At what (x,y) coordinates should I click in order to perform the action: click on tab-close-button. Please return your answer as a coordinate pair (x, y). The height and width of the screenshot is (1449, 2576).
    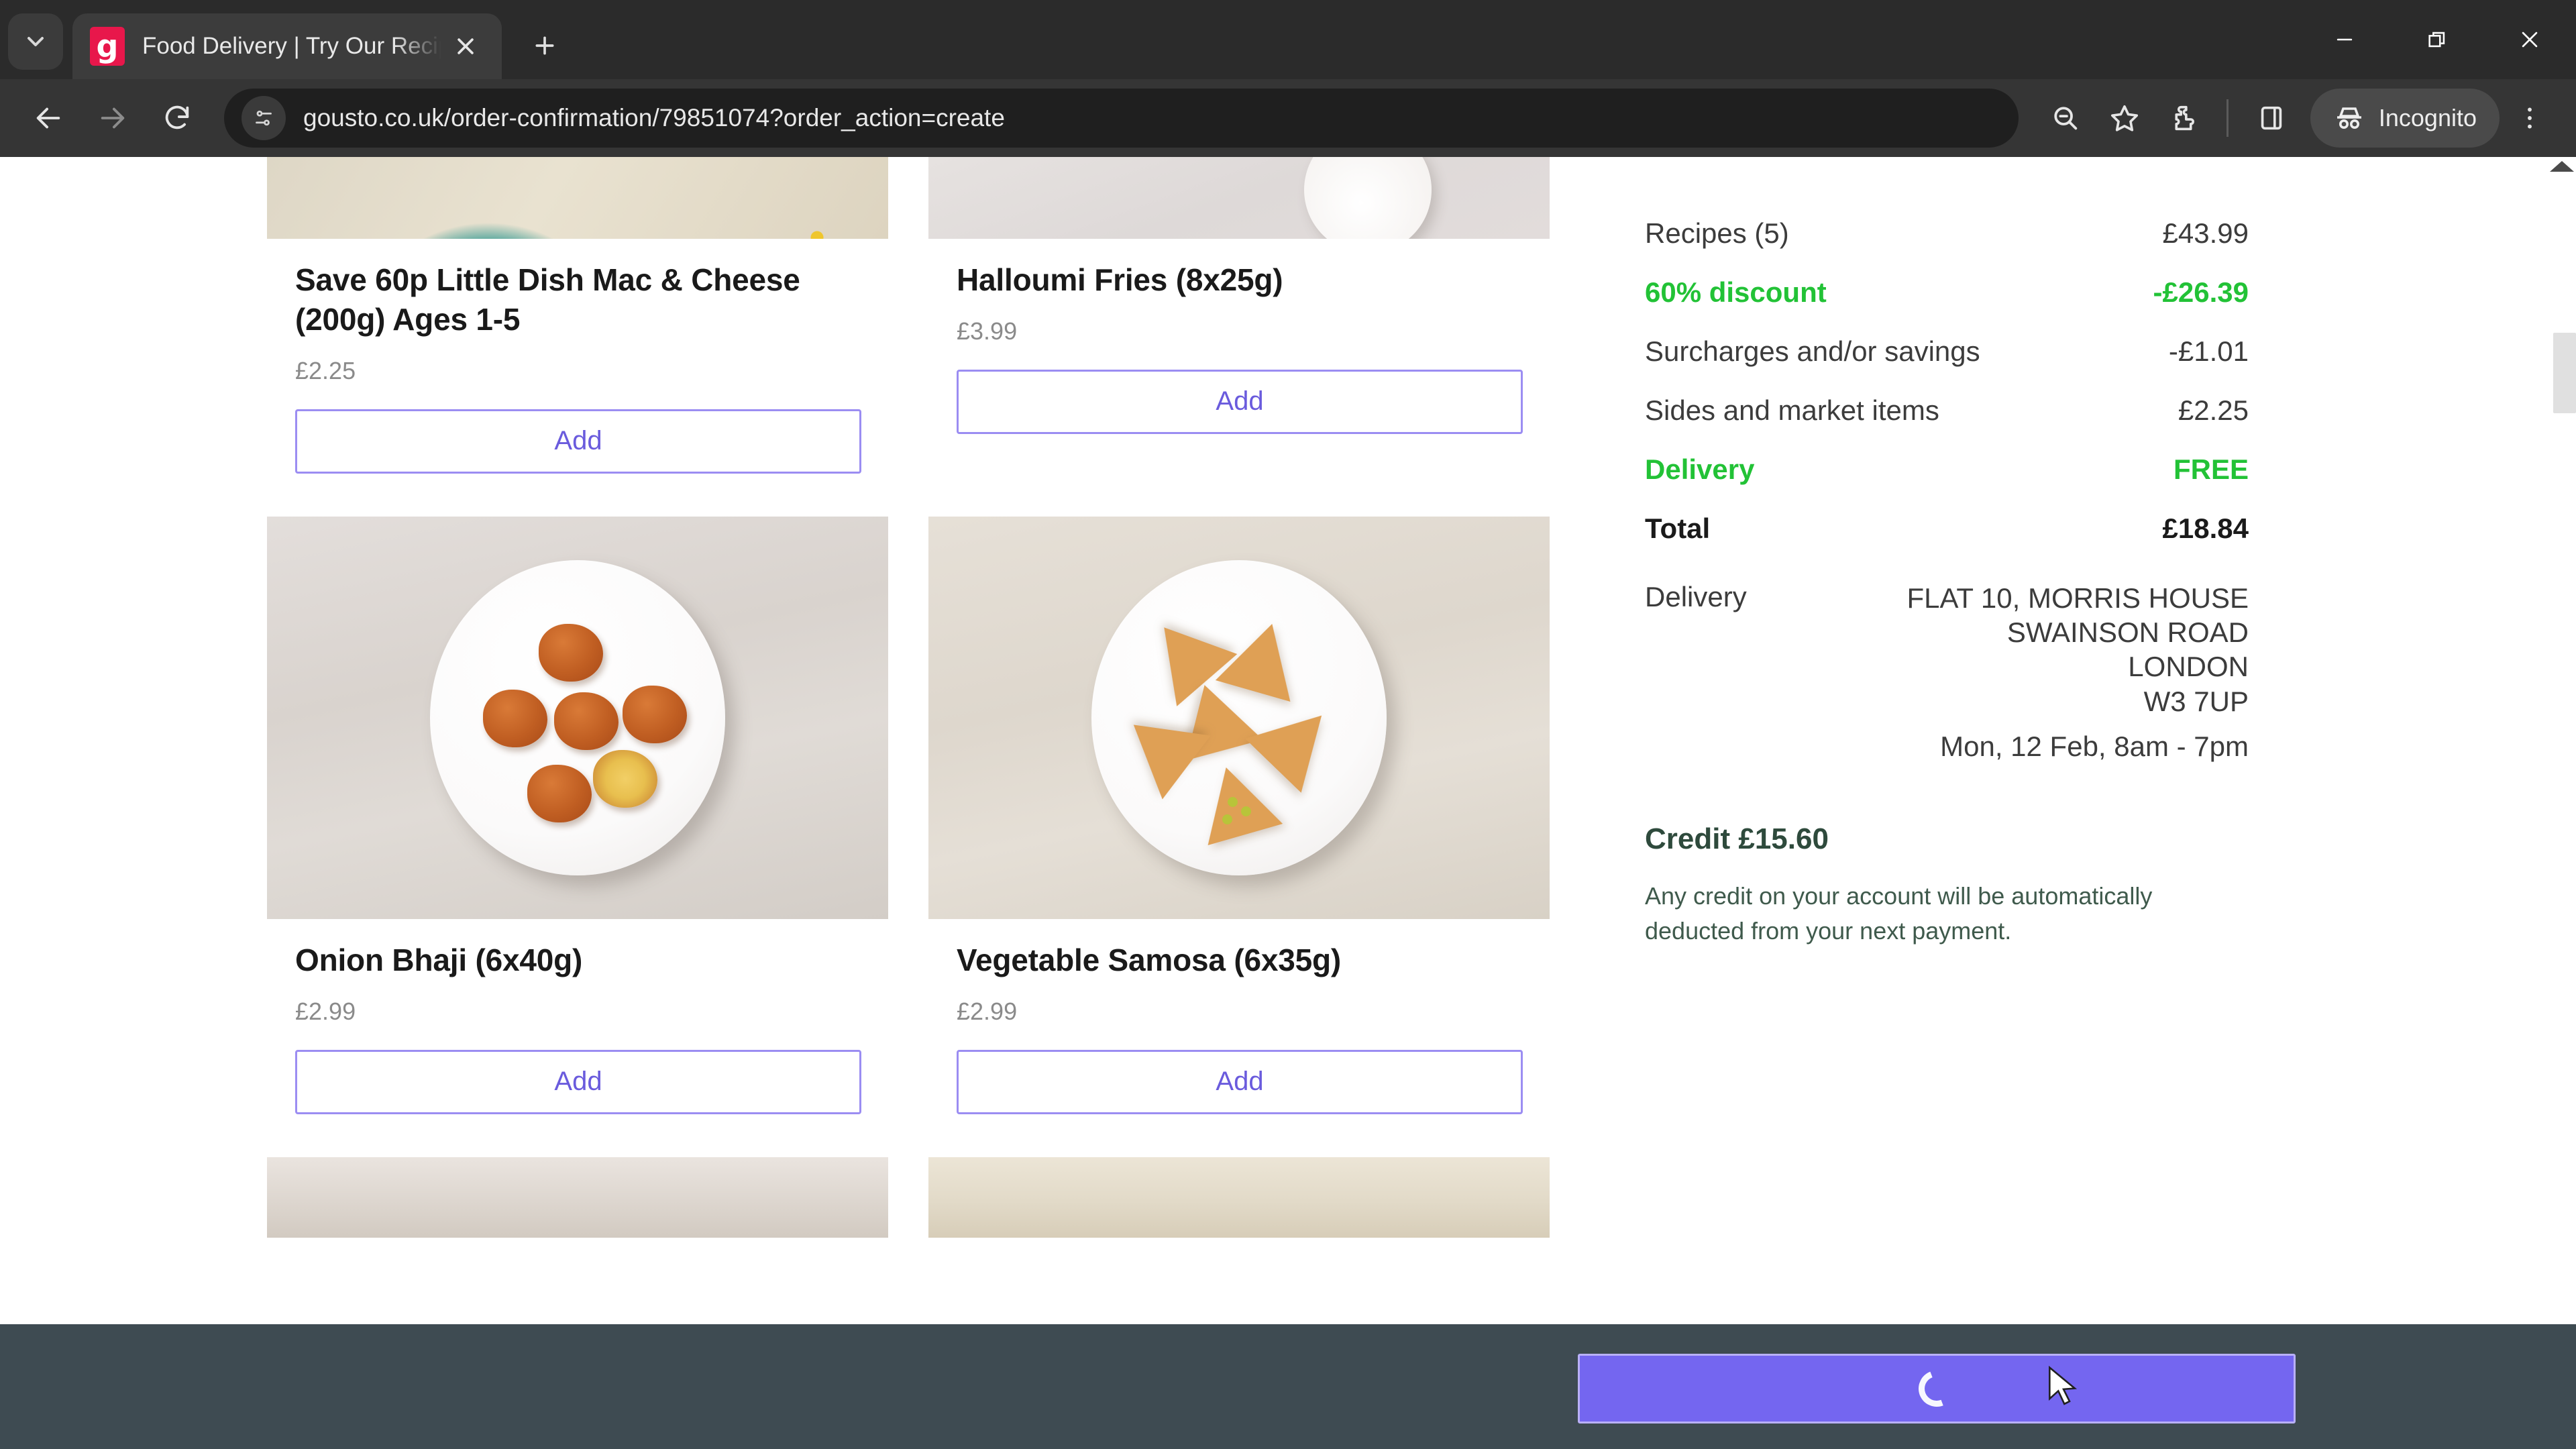
    Looking at the image, I should click on (465, 46).